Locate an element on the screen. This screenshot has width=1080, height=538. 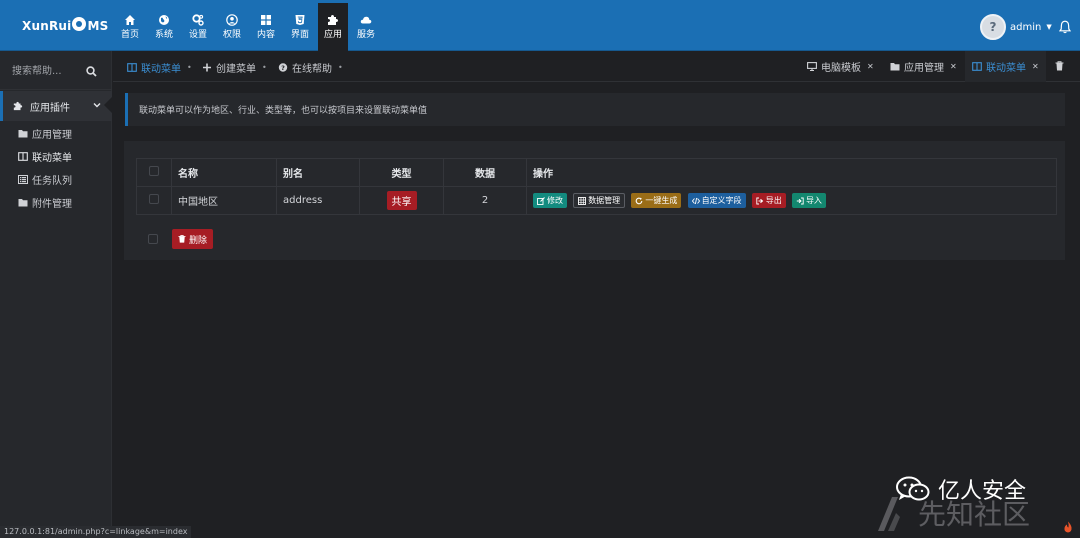
home-icon is located at coordinates (130, 20).